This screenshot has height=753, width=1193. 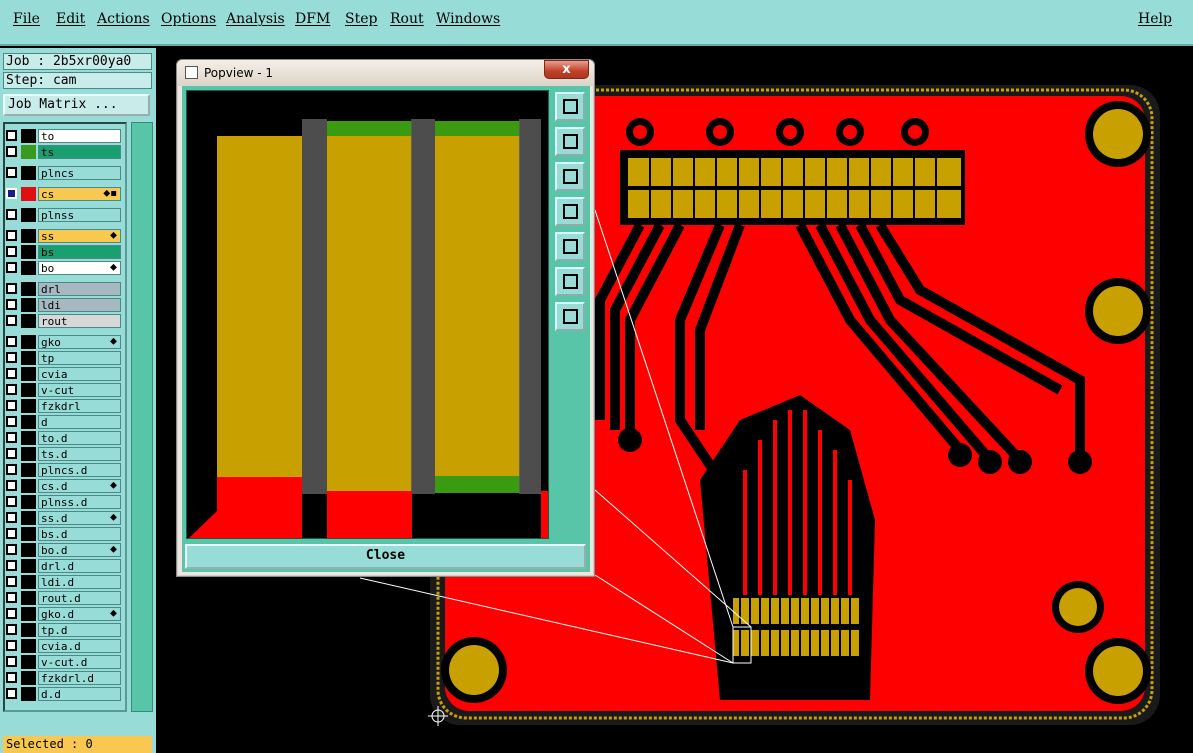 What do you see at coordinates (566, 69) in the screenshot?
I see `window-close-button: x` at bounding box center [566, 69].